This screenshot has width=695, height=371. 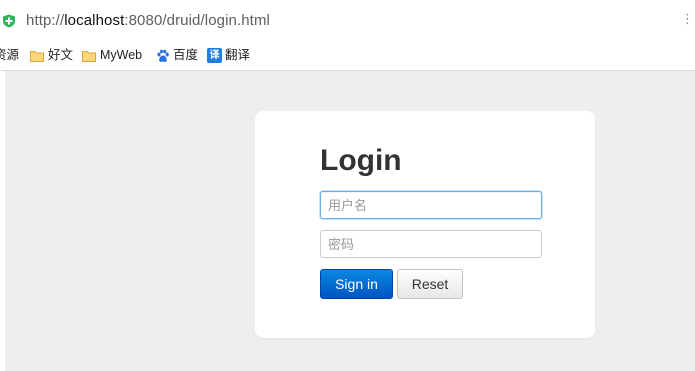 I want to click on secure-site-icon, so click(x=9, y=21).